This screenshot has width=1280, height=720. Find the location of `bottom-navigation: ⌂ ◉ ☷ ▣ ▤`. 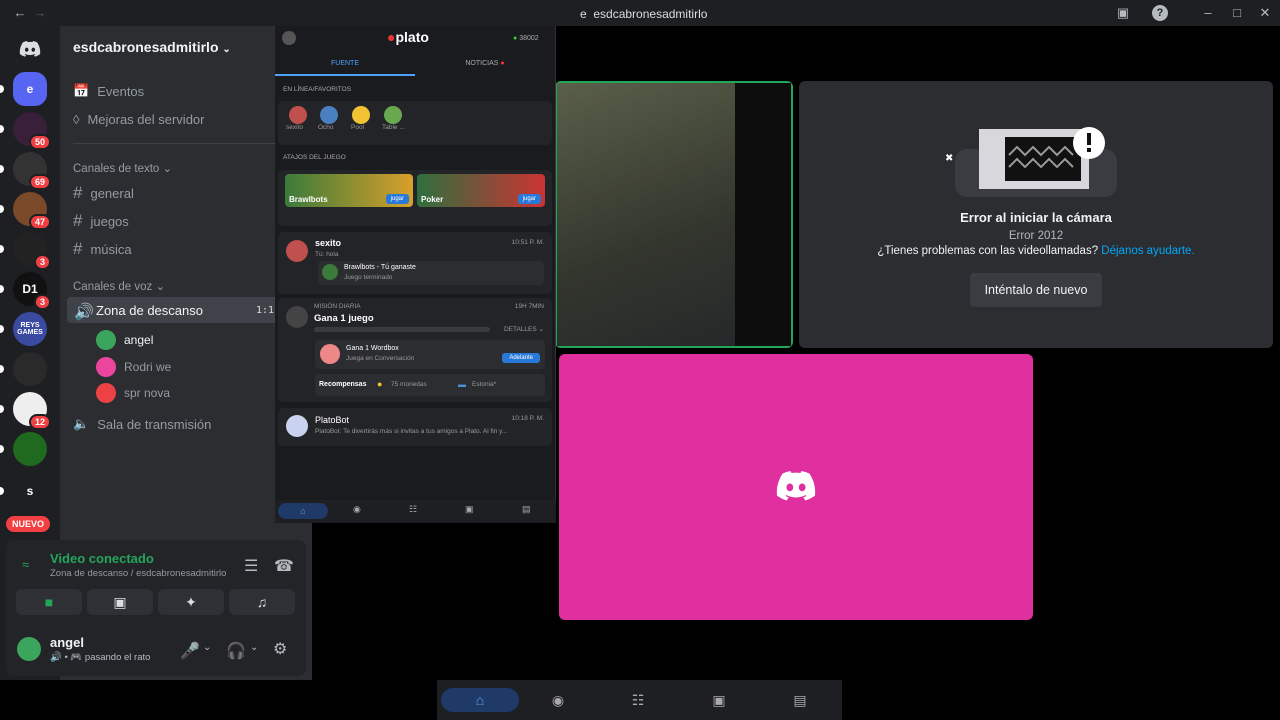

bottom-navigation: ⌂ ◉ ☷ ▣ ▤ is located at coordinates (639, 700).